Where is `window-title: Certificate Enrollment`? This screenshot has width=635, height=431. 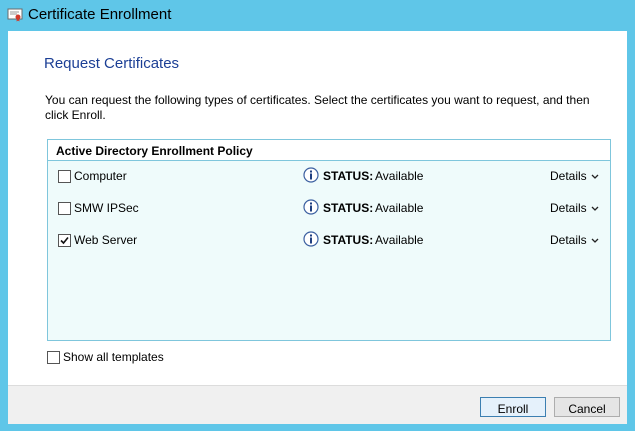
window-title: Certificate Enrollment is located at coordinates (100, 14).